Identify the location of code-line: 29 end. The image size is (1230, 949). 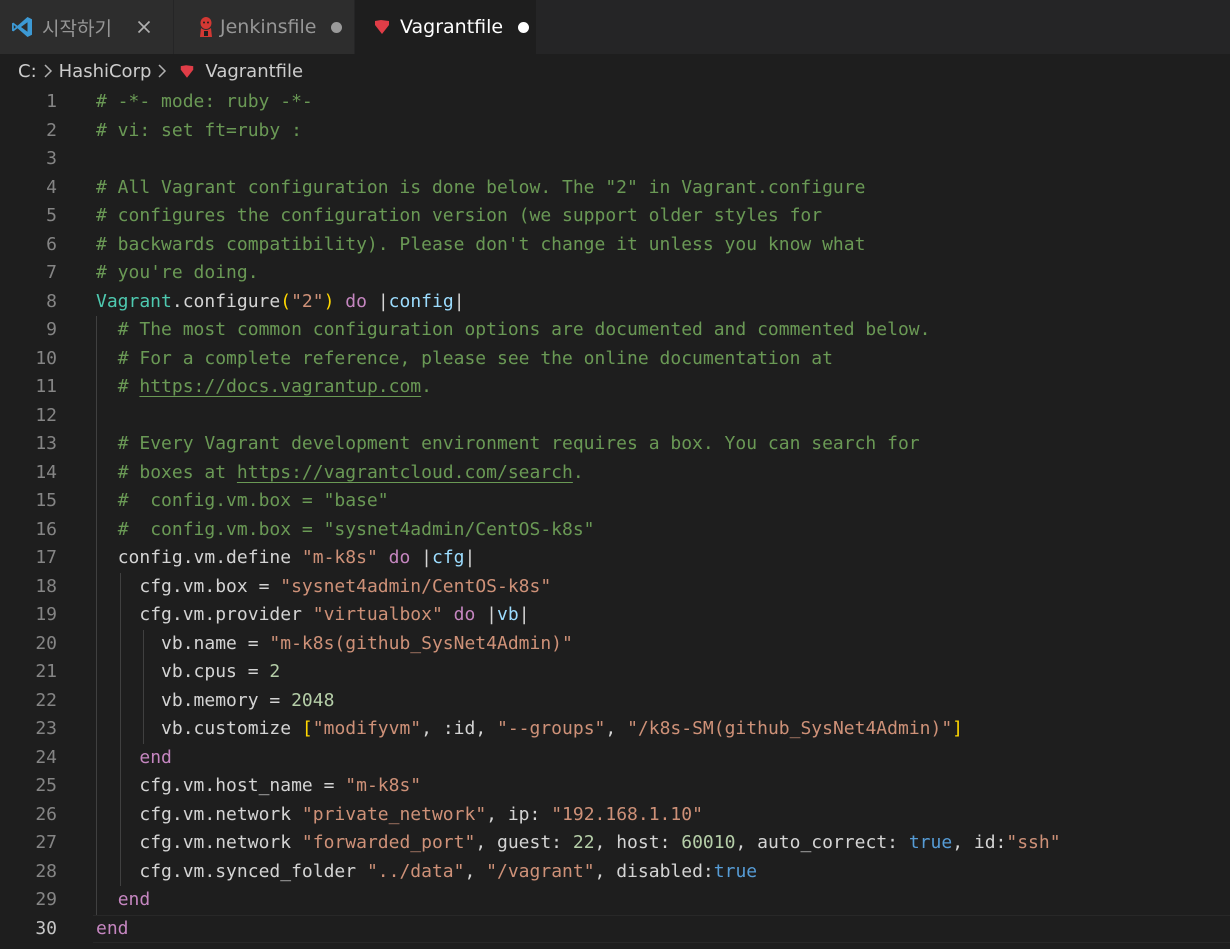
(615, 900).